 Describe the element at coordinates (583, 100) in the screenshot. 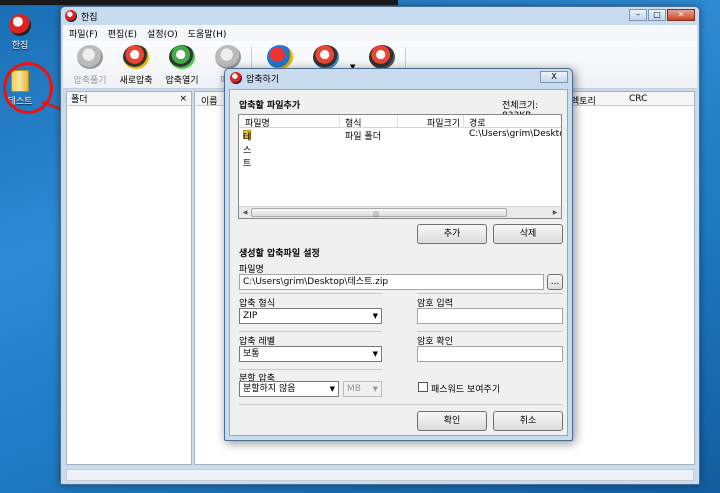

I see `column-directory: 렉토리` at that location.